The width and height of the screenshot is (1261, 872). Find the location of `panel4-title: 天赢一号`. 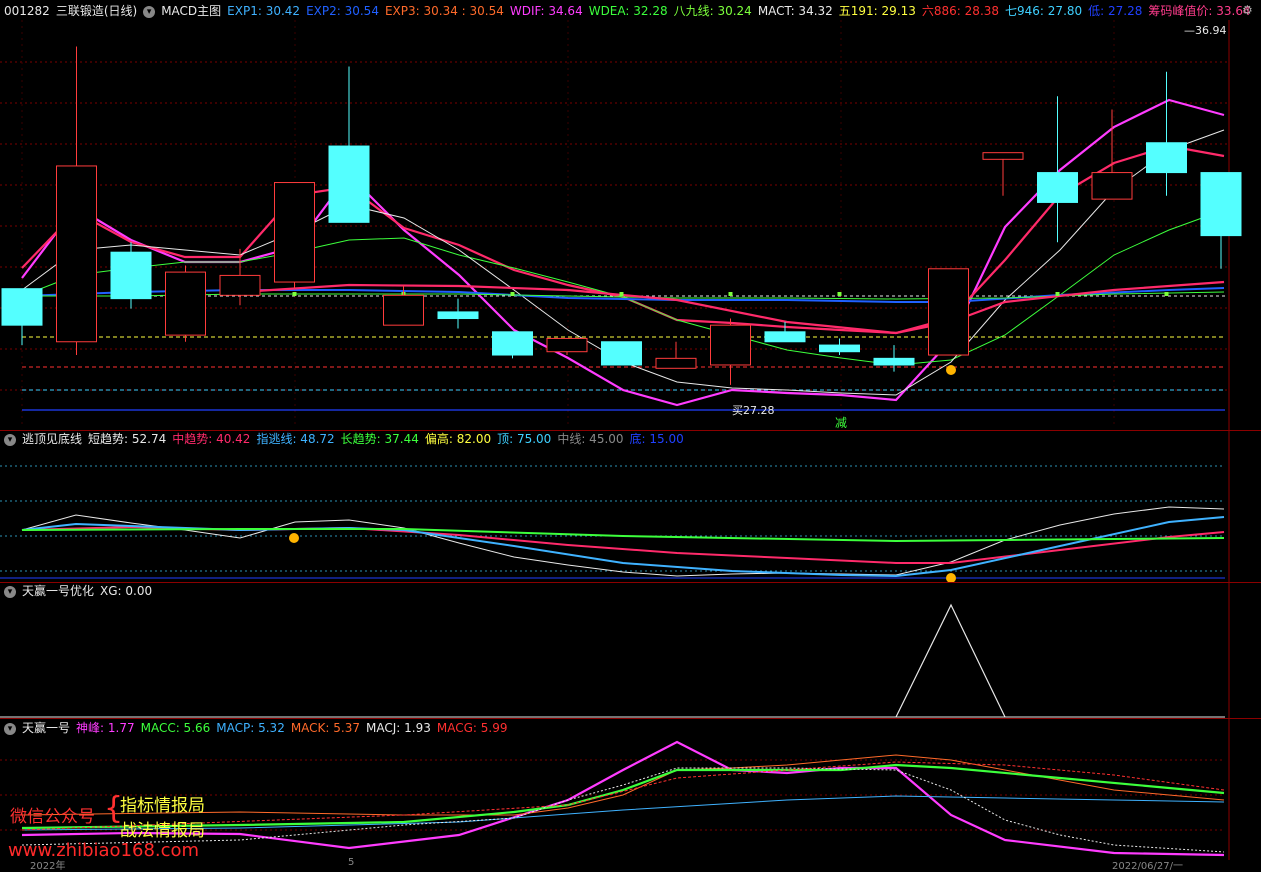

panel4-title: 天赢一号 is located at coordinates (46, 728).